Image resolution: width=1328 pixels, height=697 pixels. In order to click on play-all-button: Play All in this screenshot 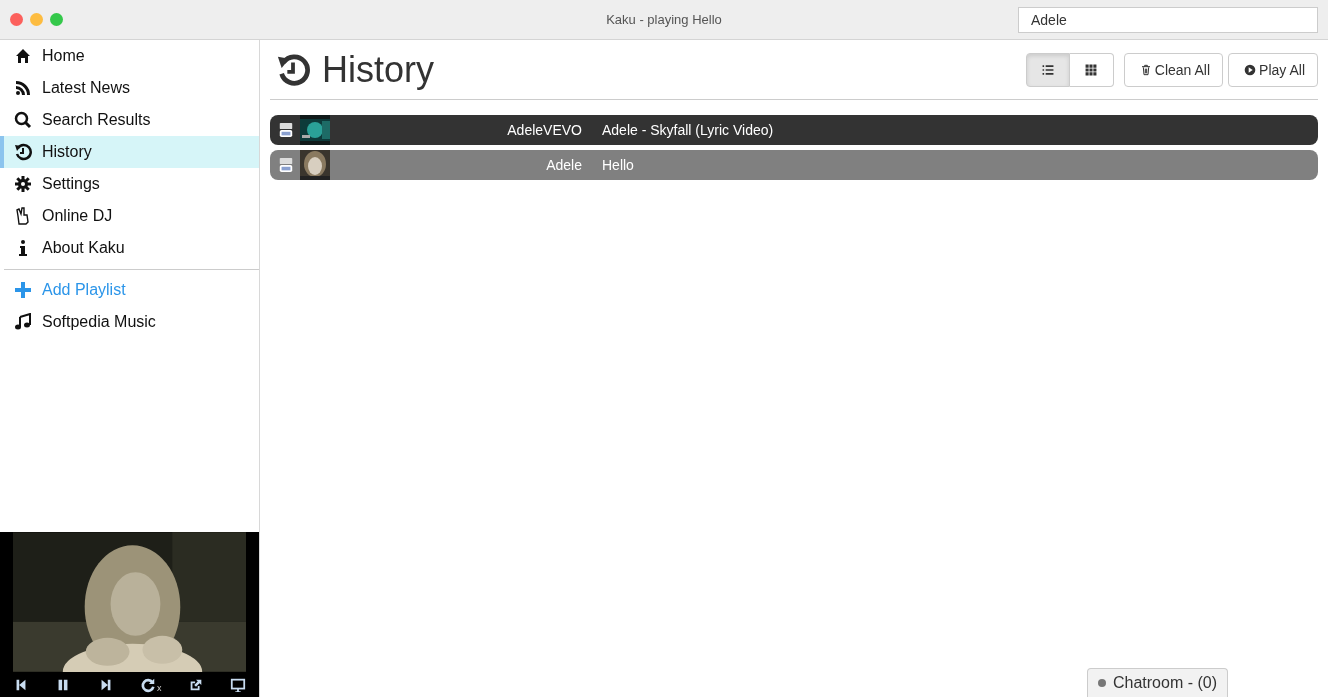, I will do `click(1273, 69)`.